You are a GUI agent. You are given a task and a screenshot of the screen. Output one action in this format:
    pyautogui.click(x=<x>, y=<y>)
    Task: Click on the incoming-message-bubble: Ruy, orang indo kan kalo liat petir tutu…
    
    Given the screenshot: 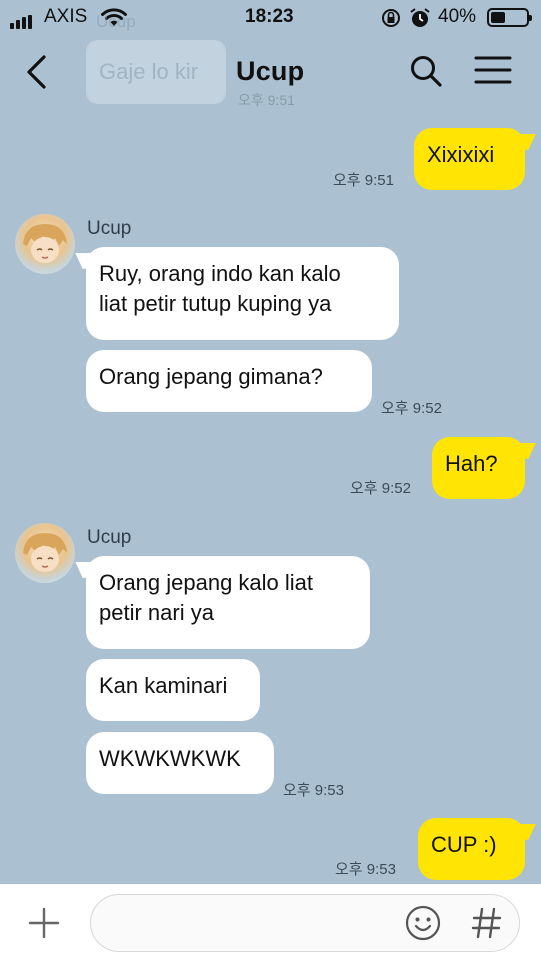 What is the action you would take?
    pyautogui.click(x=242, y=293)
    